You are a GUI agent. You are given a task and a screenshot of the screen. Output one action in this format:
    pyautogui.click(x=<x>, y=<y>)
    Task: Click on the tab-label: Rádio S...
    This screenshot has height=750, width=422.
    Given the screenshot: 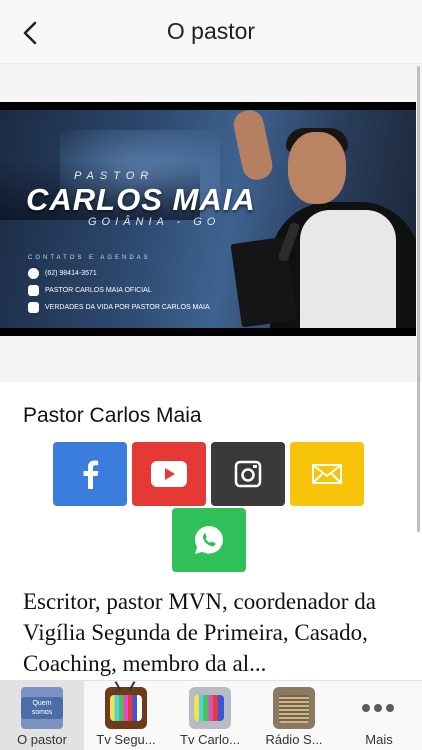 What is the action you would take?
    pyautogui.click(x=294, y=739)
    